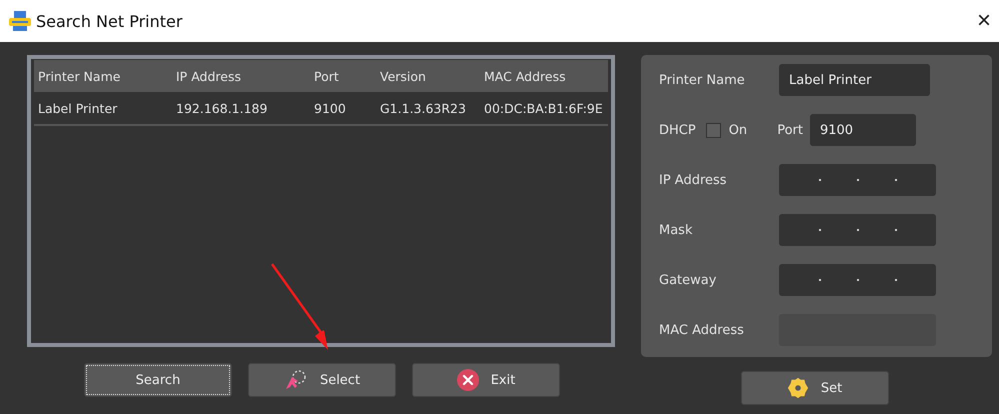 The height and width of the screenshot is (414, 999). What do you see at coordinates (330, 108) in the screenshot?
I see `table-cell-text: 9100` at bounding box center [330, 108].